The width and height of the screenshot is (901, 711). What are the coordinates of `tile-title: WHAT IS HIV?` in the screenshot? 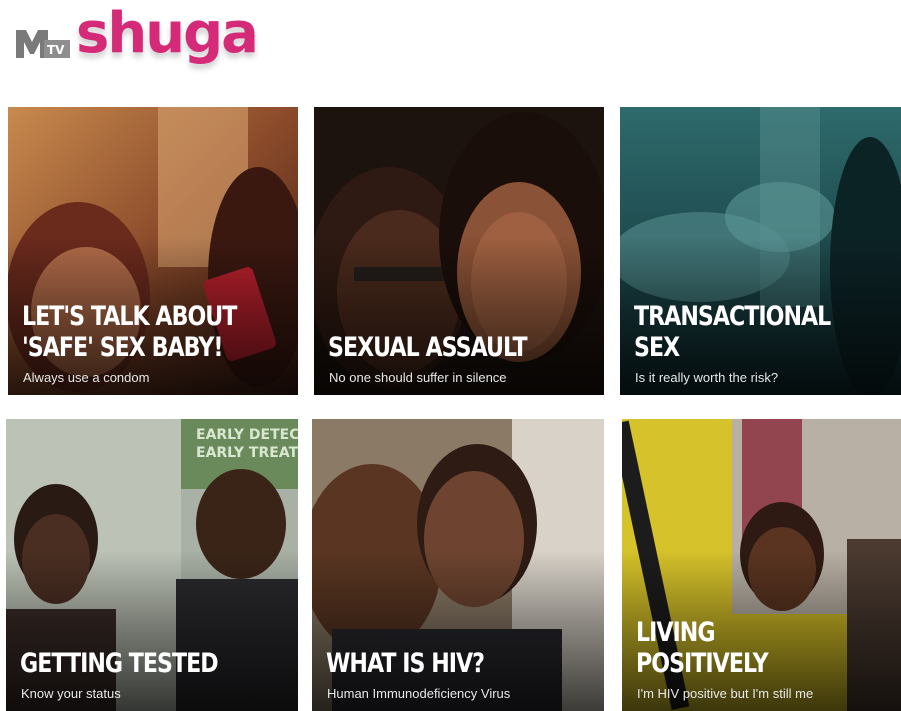 It's located at (405, 663).